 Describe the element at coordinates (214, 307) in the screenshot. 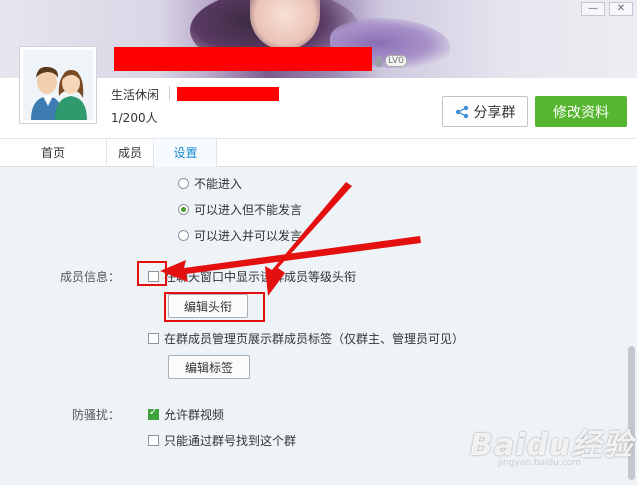

I see `annotation-box-edit-title` at that location.